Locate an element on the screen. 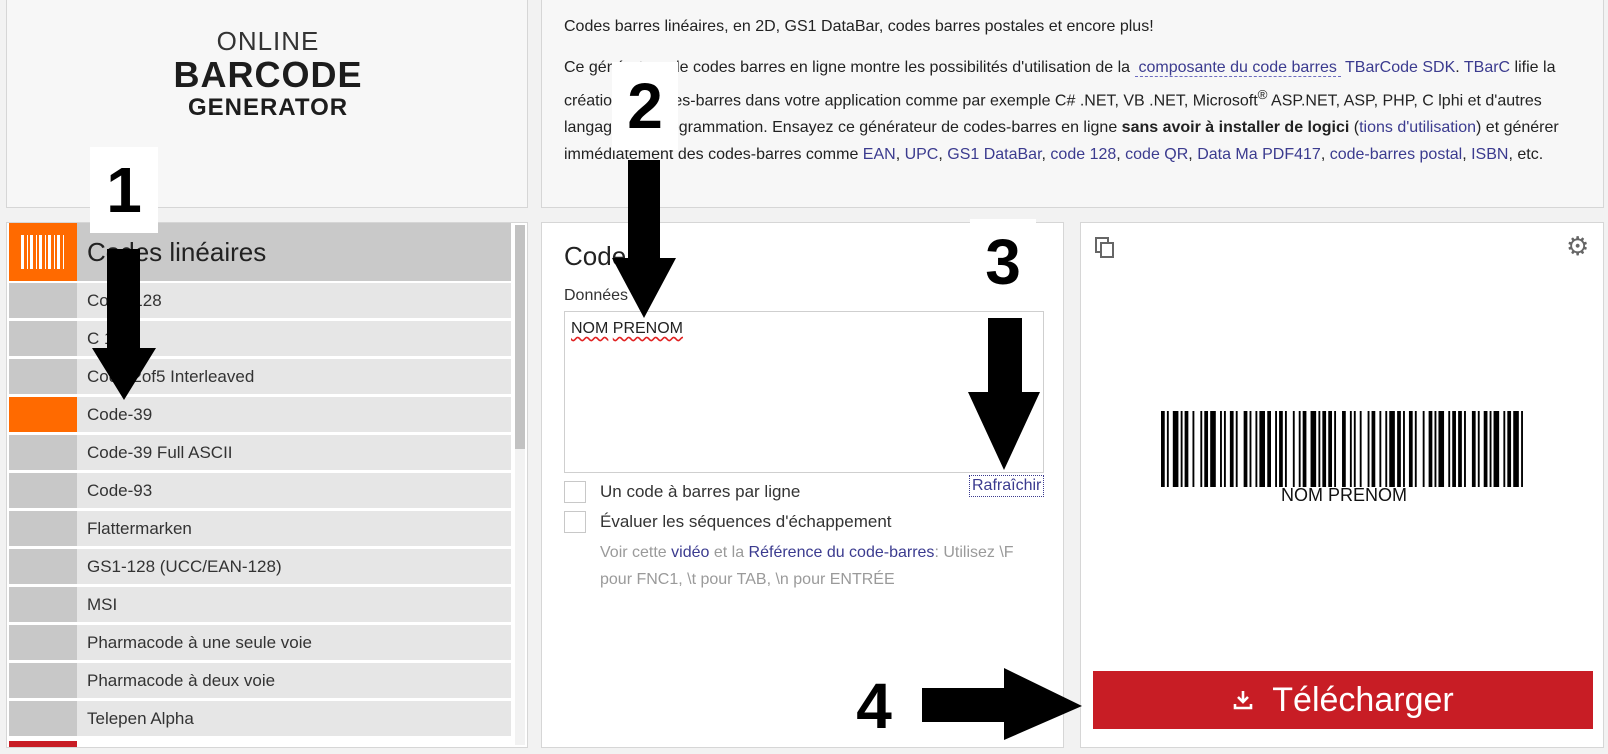  list-item: GS1-128 (UCC/EAN-128) is located at coordinates (260, 566).